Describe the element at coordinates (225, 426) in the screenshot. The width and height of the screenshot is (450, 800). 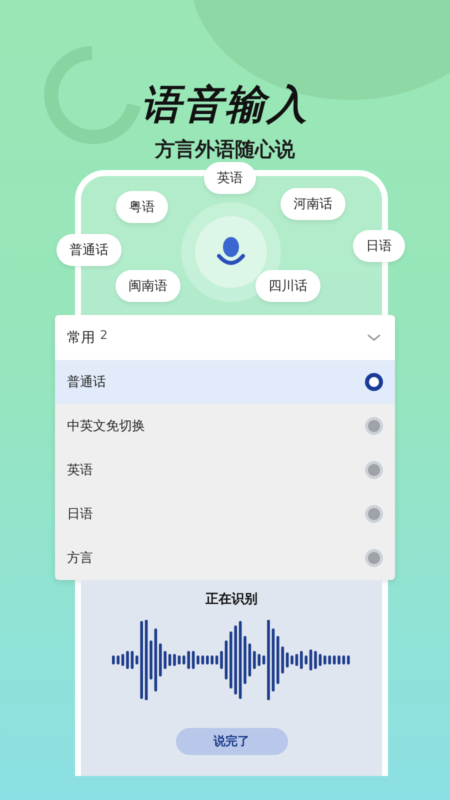
I see `language-option: 中英文免切换` at that location.